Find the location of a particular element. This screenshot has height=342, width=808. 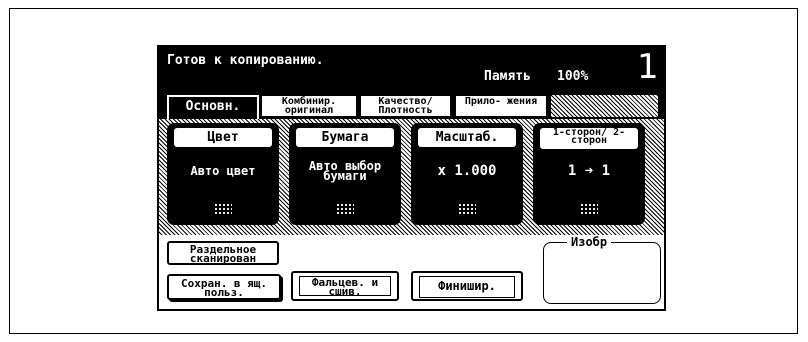

fold-bind-label: Фальцев. и сшив. is located at coordinates (345, 286).